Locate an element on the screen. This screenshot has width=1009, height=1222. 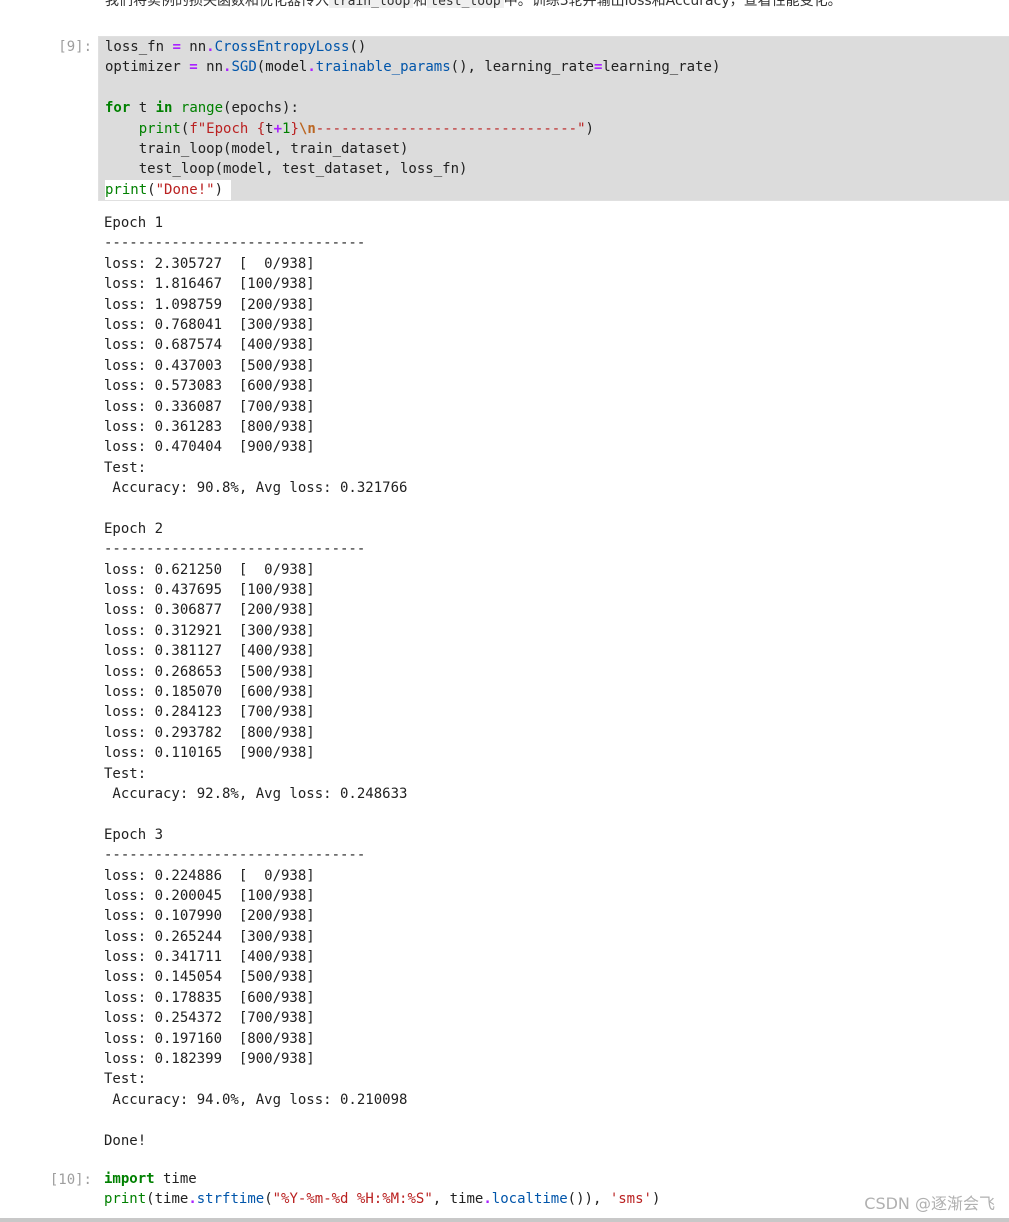
horizontal-scrollbar is located at coordinates (504, 1220).